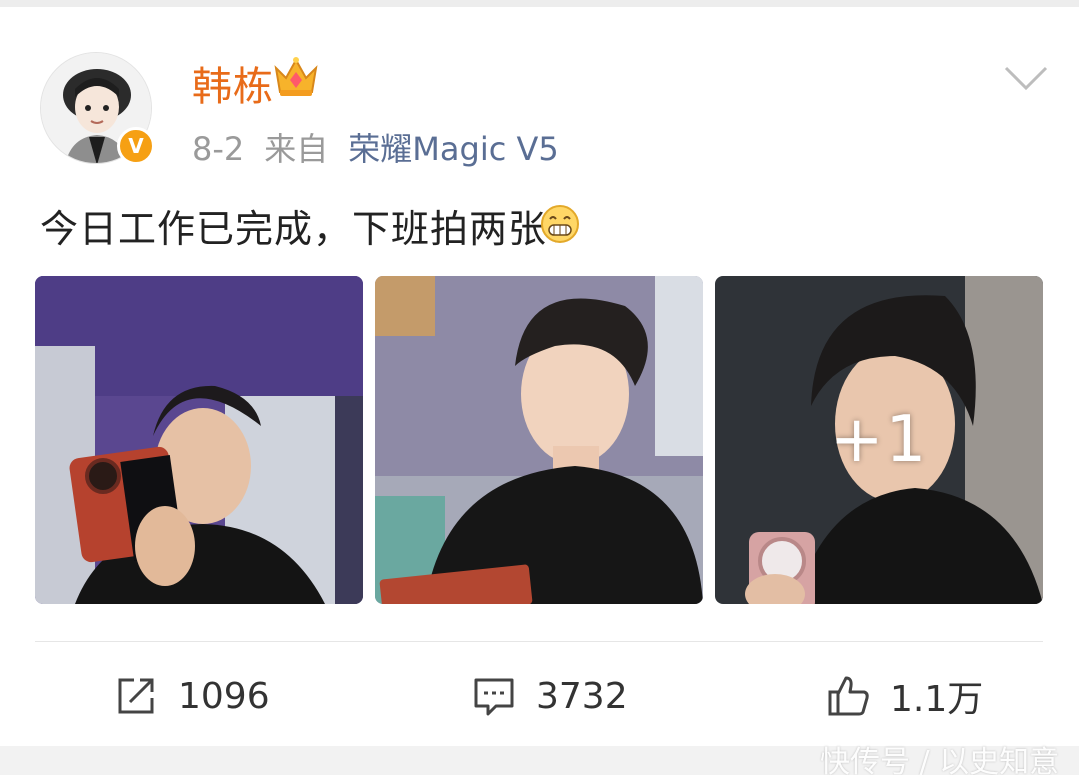 The width and height of the screenshot is (1079, 775). I want to click on divider, so click(539, 641).